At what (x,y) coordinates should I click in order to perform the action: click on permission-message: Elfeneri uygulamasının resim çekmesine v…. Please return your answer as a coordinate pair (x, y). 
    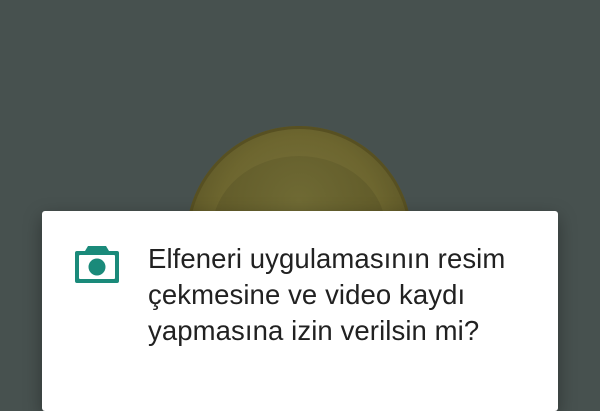
    Looking at the image, I should click on (327, 294).